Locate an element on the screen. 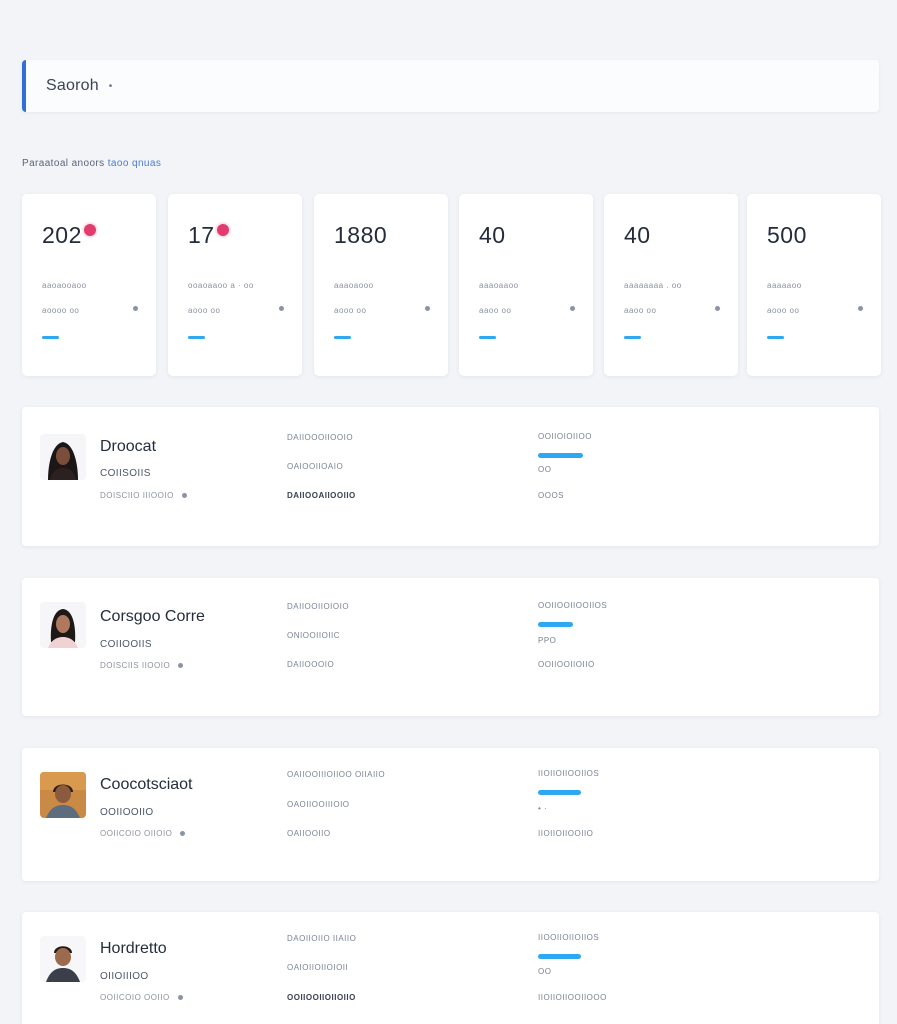  stat-value: 202 is located at coordinates (62, 235).